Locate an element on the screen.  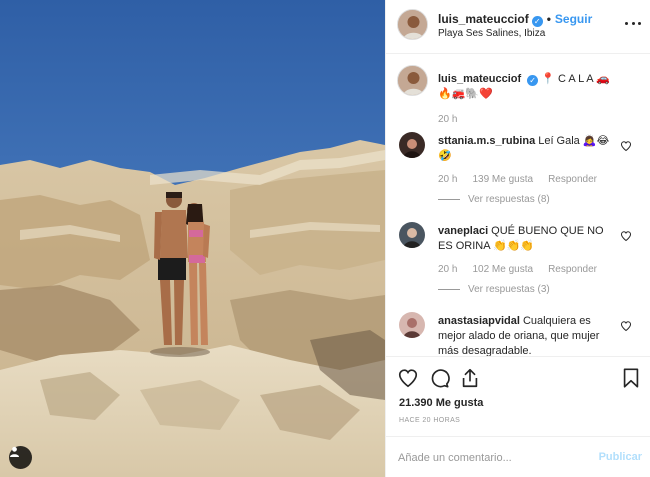
heart-icon is located at coordinates (408, 378).